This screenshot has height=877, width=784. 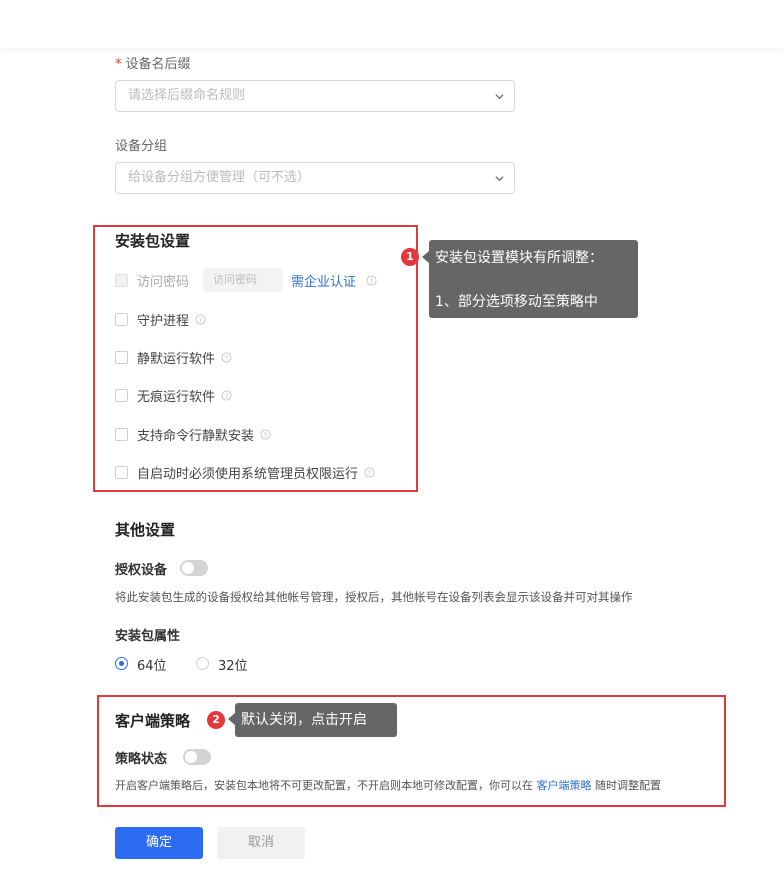 I want to click on client-policy-title: 客户端策略, so click(x=153, y=721).